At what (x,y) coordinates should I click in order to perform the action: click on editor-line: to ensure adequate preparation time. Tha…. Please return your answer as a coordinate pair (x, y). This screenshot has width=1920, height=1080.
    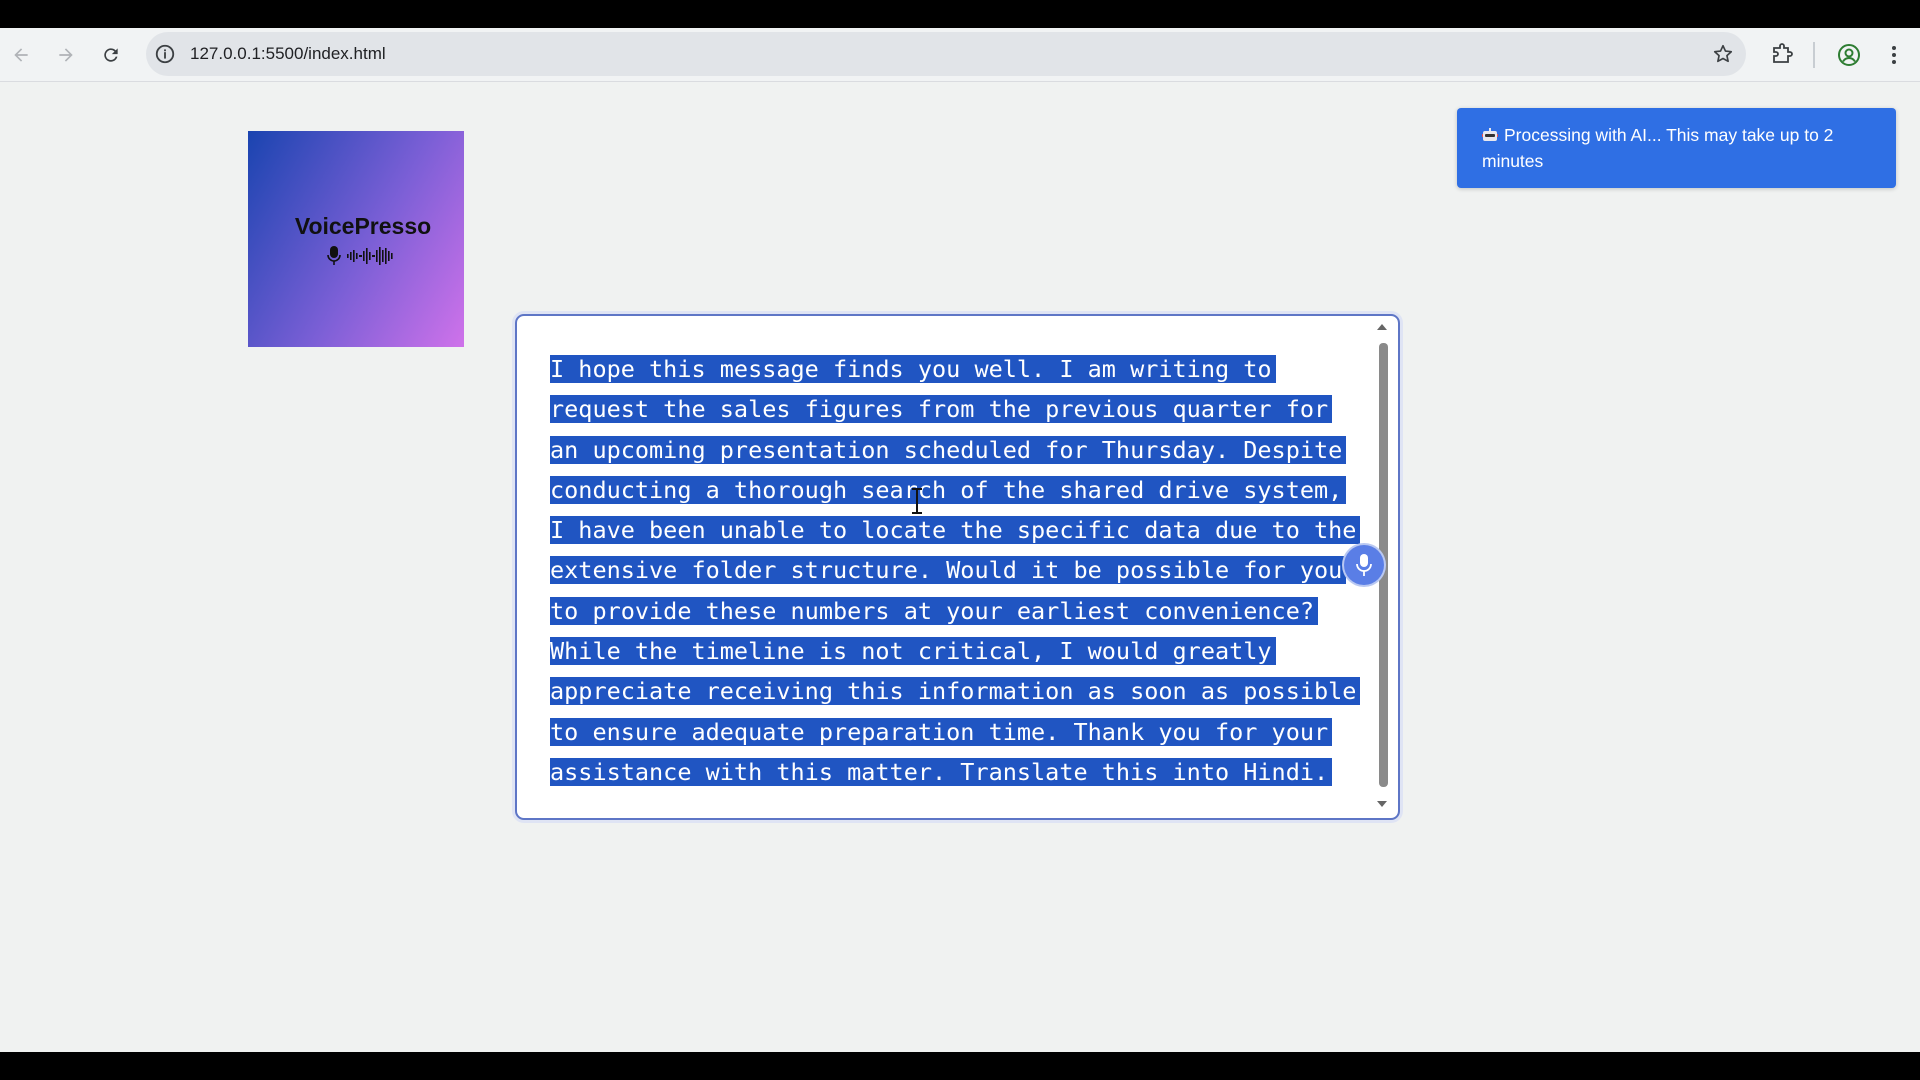
    Looking at the image, I should click on (955, 732).